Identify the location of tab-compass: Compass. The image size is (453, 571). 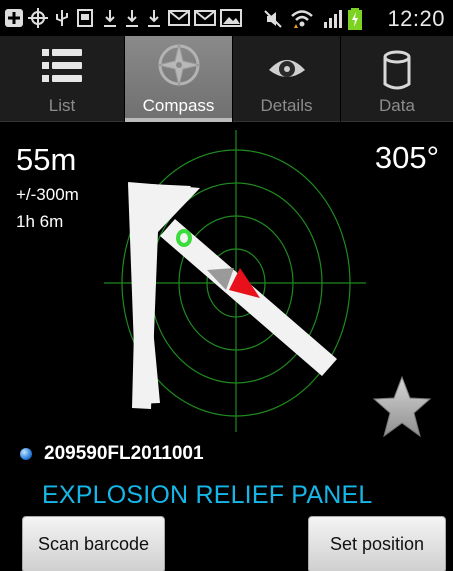
(179, 79).